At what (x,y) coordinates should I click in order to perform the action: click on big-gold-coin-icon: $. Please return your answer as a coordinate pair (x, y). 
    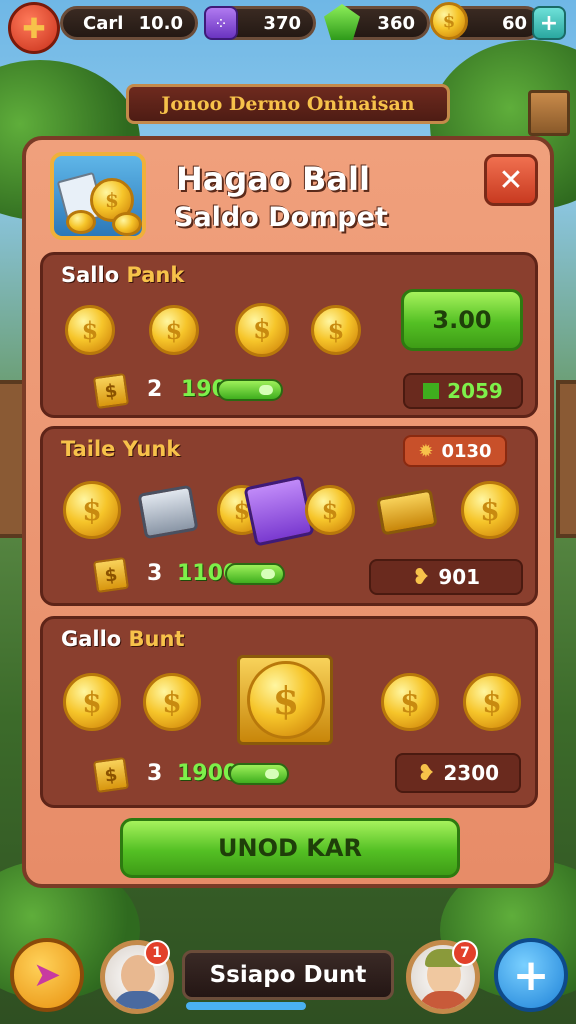
    Looking at the image, I should click on (286, 700).